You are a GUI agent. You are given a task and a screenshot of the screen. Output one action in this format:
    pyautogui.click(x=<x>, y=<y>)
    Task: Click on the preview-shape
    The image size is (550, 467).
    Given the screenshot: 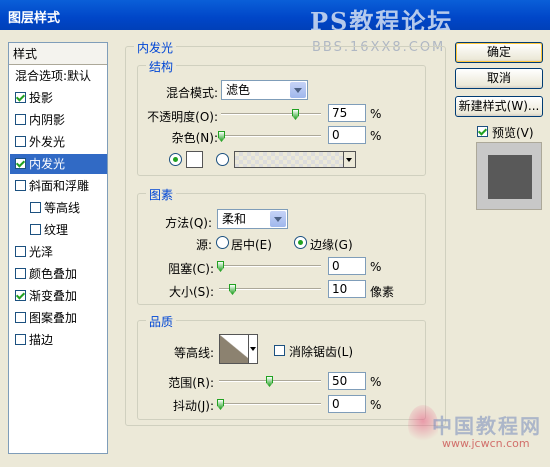 What is the action you would take?
    pyautogui.click(x=510, y=177)
    